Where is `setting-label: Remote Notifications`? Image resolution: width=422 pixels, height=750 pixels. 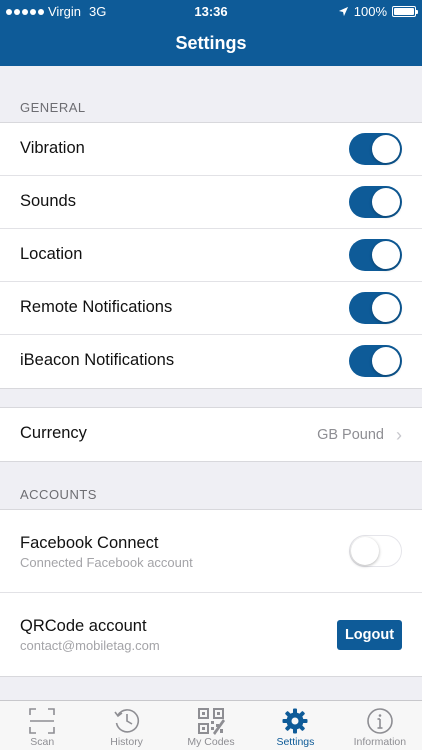 setting-label: Remote Notifications is located at coordinates (96, 307).